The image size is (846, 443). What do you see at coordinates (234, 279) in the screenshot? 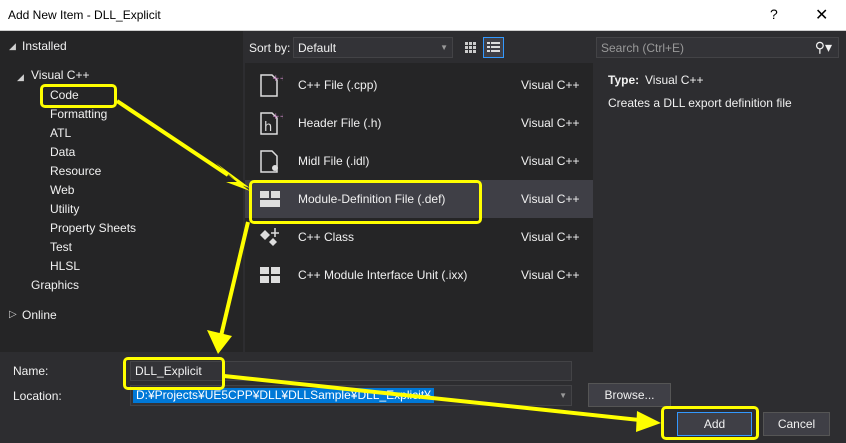
I see `arrow-line-def-to-name` at bounding box center [234, 279].